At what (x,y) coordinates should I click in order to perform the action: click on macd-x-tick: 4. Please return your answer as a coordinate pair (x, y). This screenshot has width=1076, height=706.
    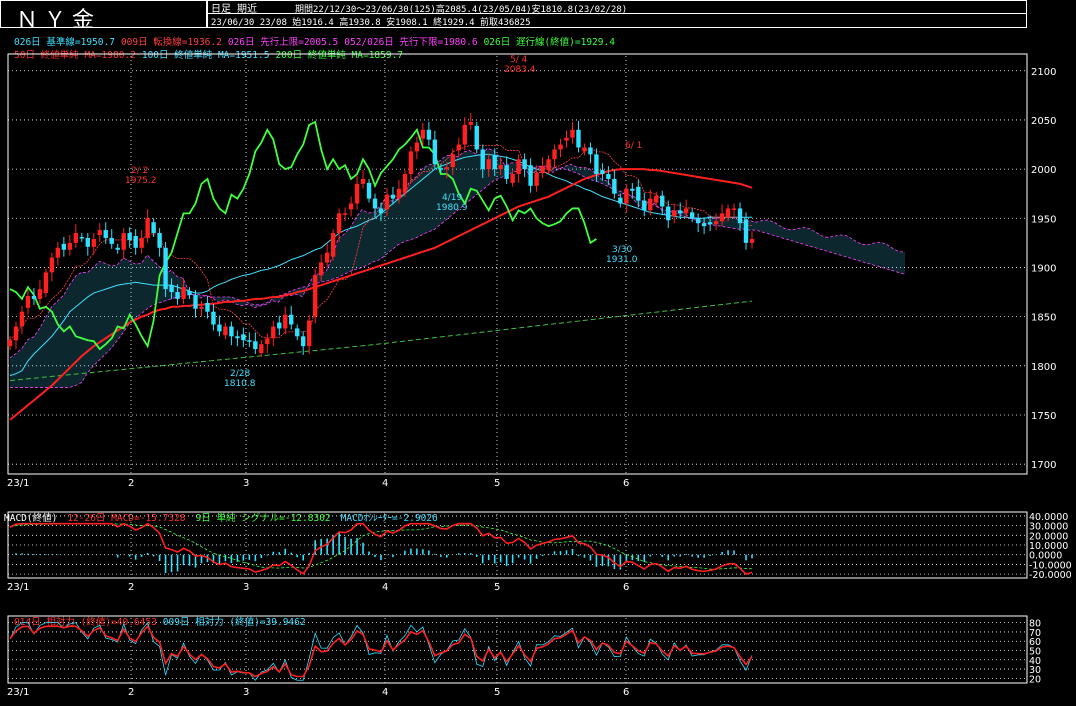
    Looking at the image, I should click on (385, 587).